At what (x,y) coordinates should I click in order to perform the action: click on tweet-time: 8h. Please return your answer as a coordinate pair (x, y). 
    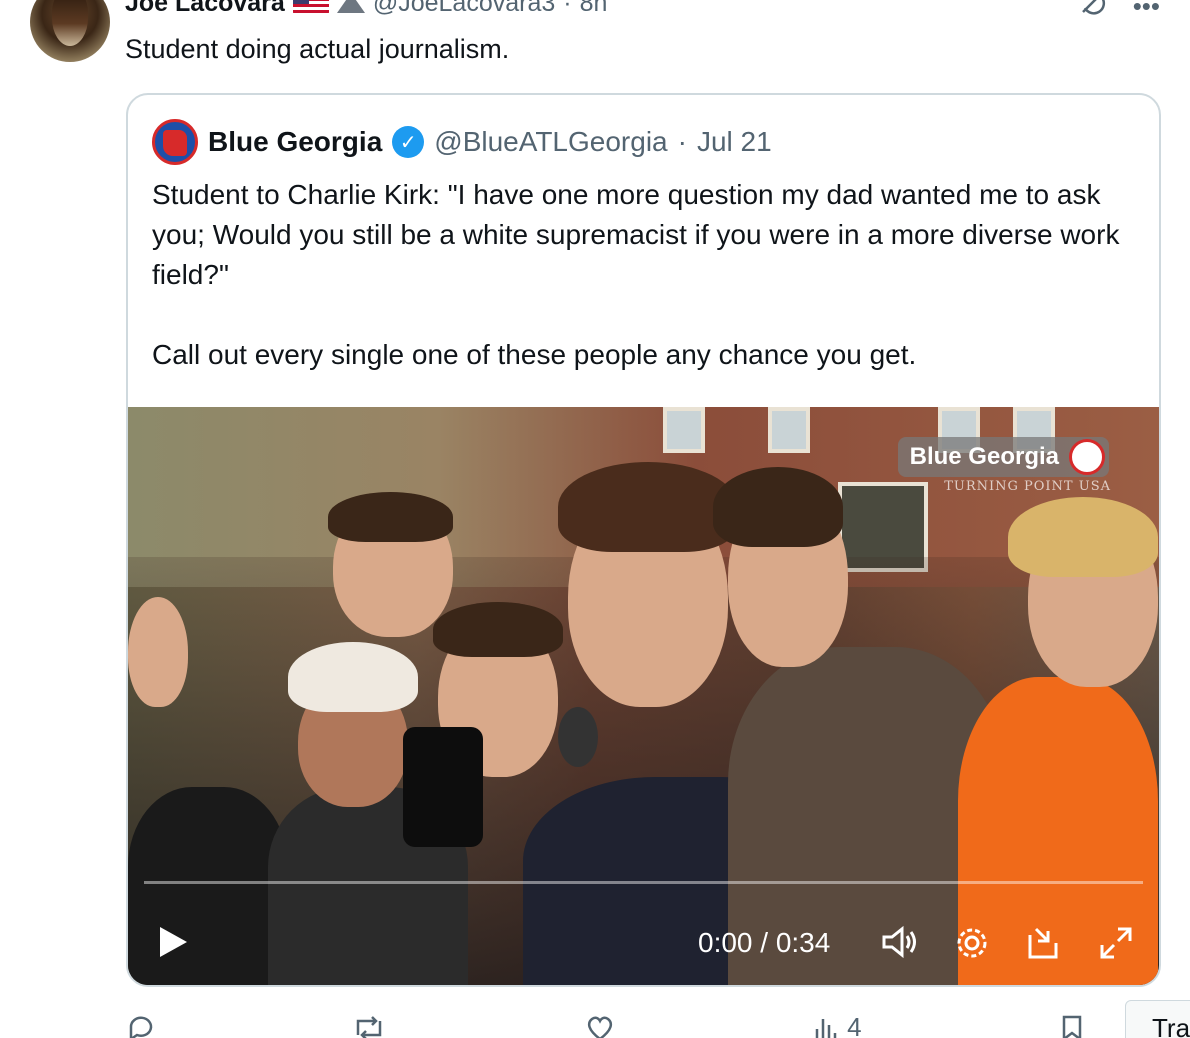
    Looking at the image, I should click on (594, 9).